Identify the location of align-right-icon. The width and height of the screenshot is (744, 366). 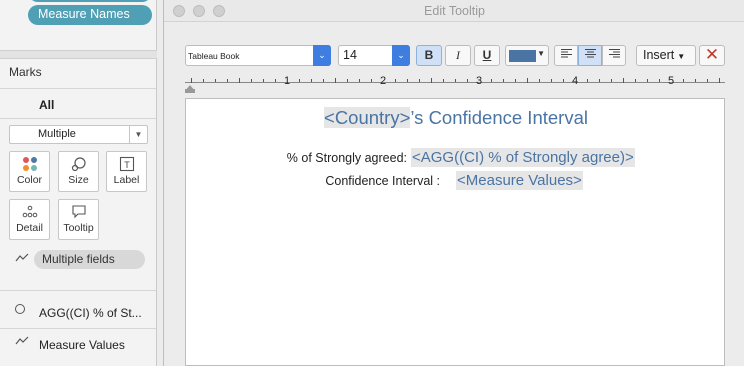
(614, 55).